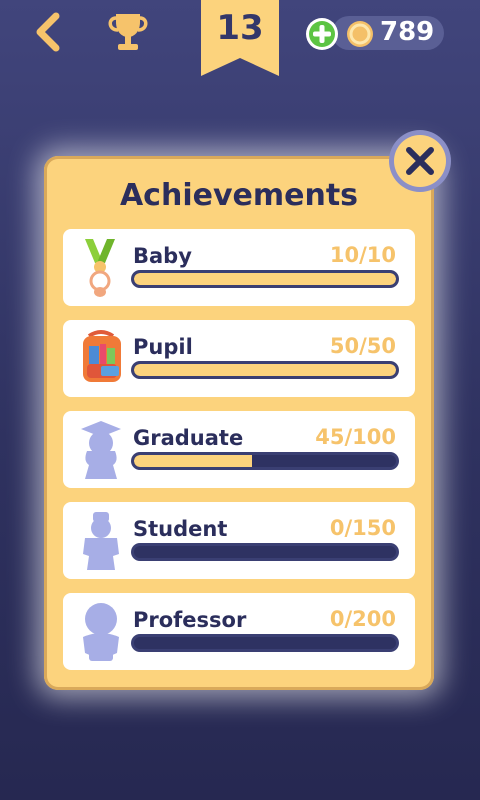 The width and height of the screenshot is (480, 800). I want to click on pacifier-medal-icon, so click(104, 268).